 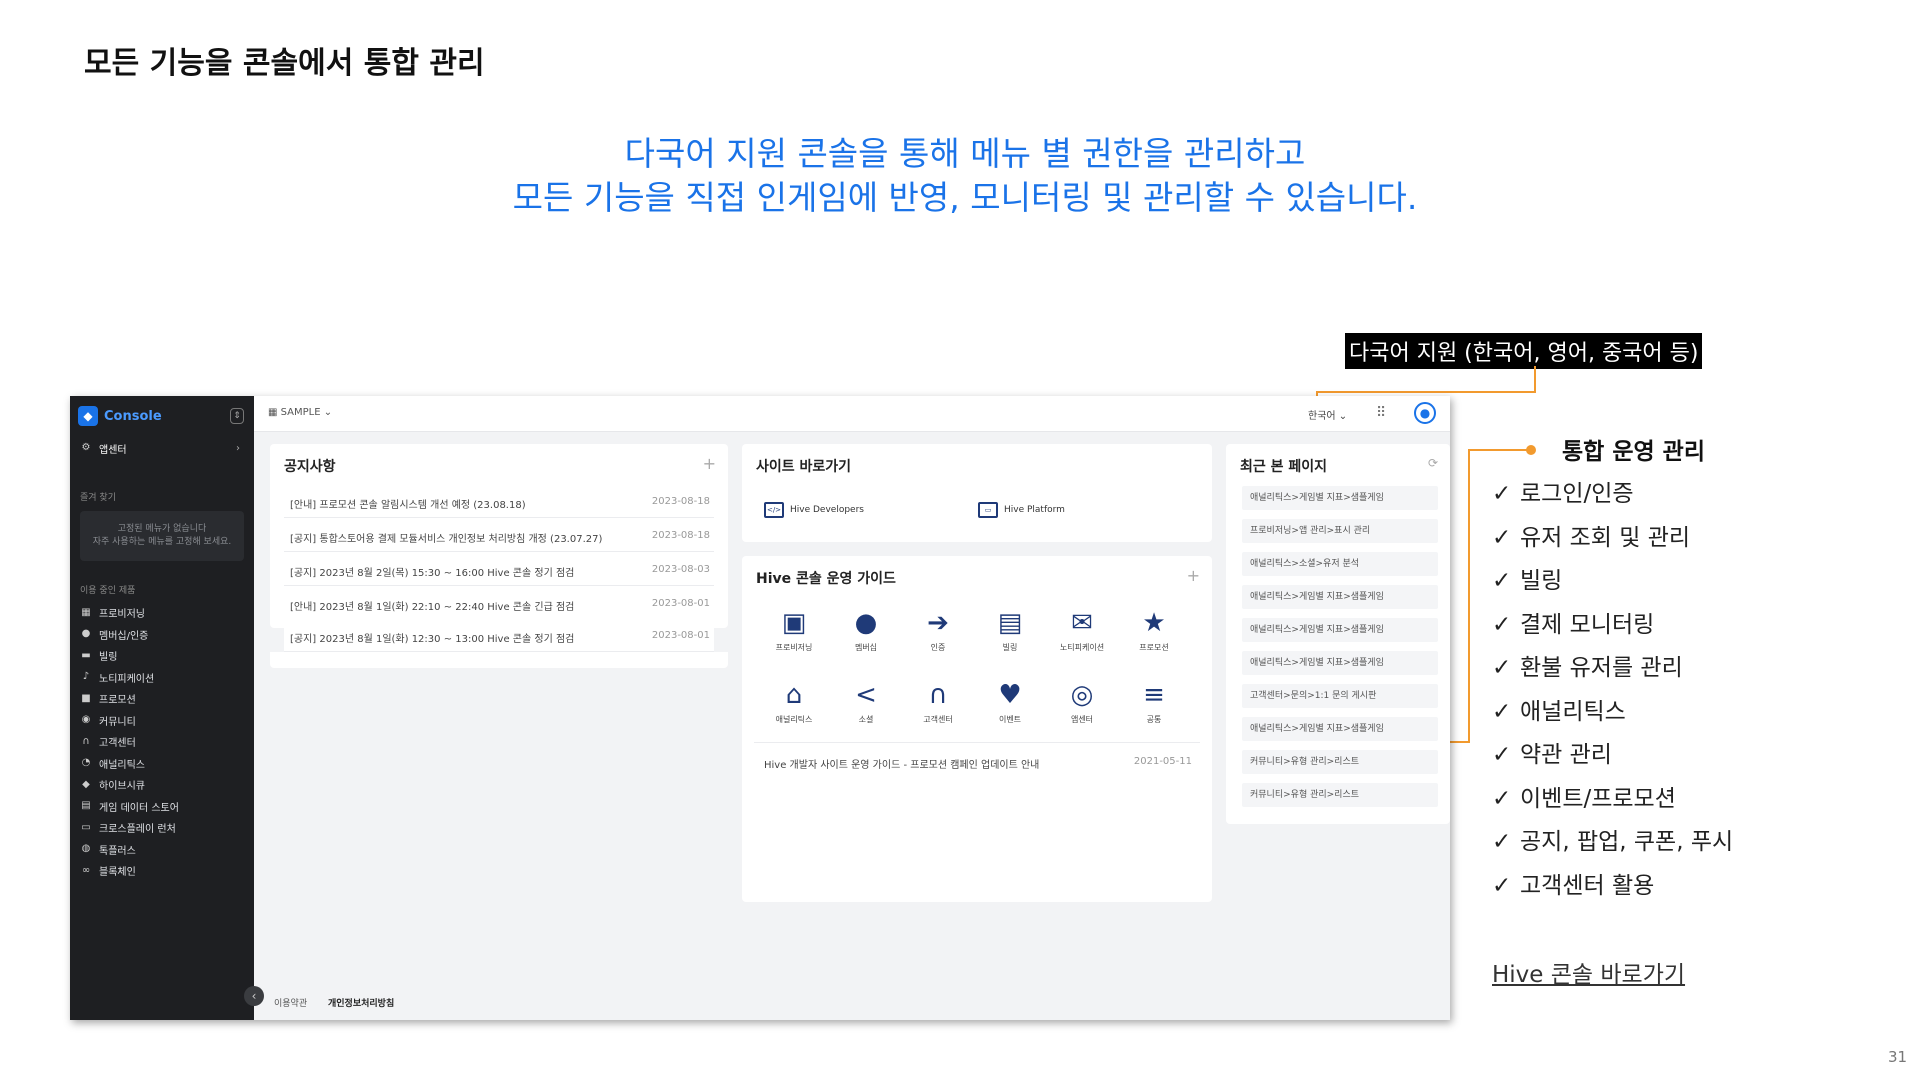 I want to click on guide-item: < 소셜, so click(x=866, y=701).